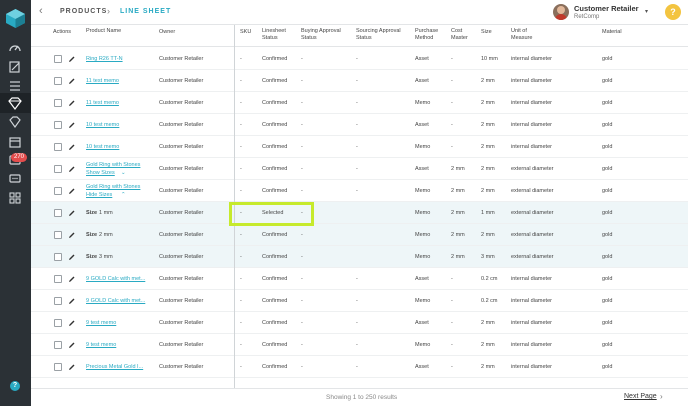 The height and width of the screenshot is (406, 688). What do you see at coordinates (15, 198) in the screenshot?
I see `grid-icon` at bounding box center [15, 198].